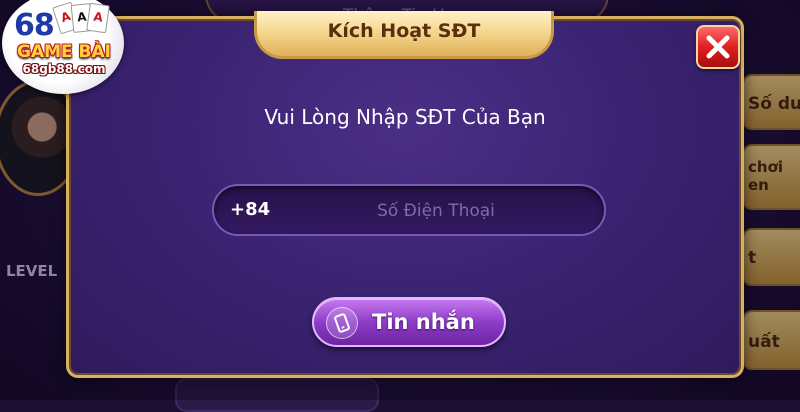 This screenshot has width=800, height=412. What do you see at coordinates (98, 18) in the screenshot?
I see `card-icon: A` at bounding box center [98, 18].